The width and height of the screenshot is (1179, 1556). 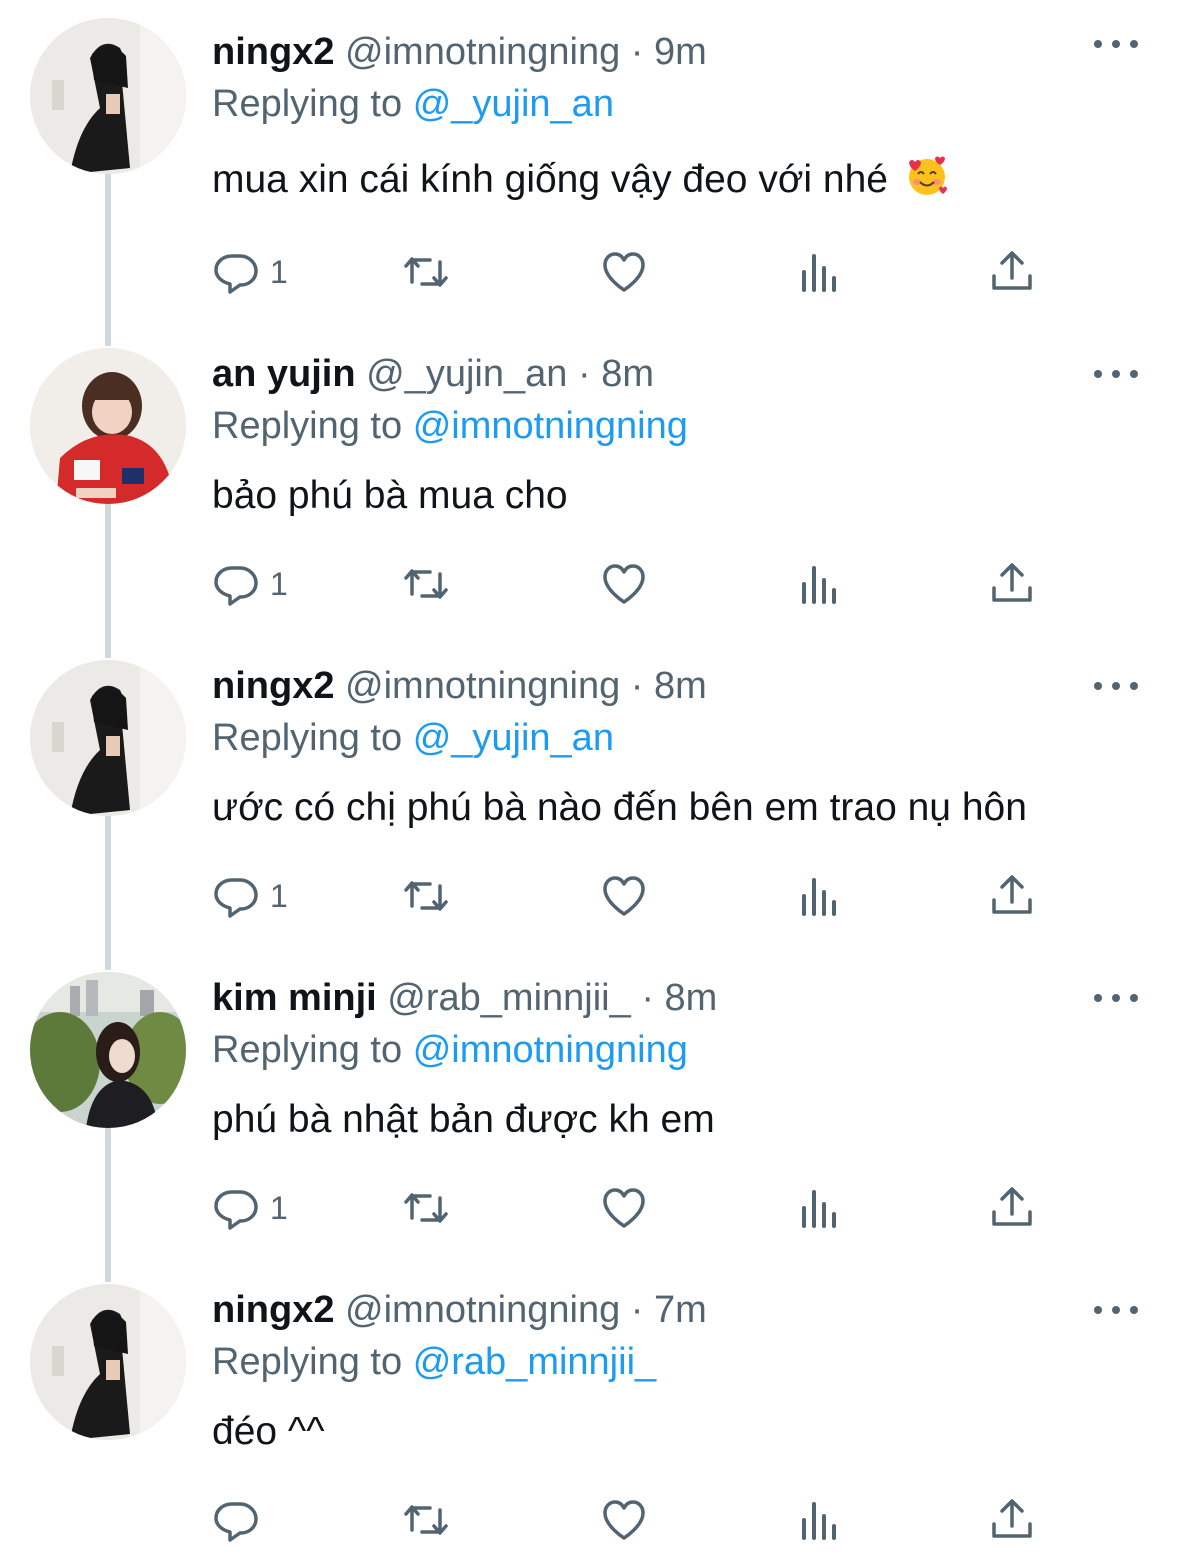 I want to click on tweet-text: đéo ^^, so click(x=268, y=1432).